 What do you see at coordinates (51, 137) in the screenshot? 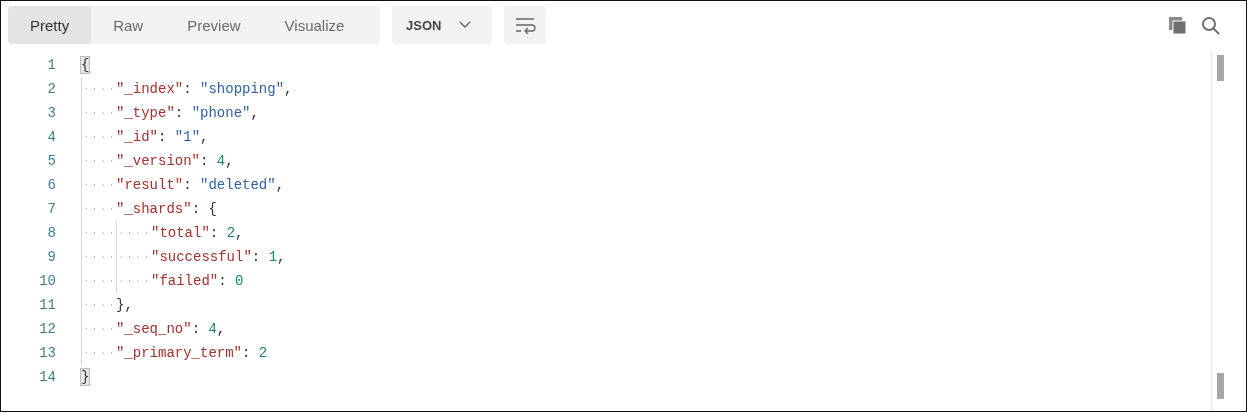
I see `line-number: 4` at bounding box center [51, 137].